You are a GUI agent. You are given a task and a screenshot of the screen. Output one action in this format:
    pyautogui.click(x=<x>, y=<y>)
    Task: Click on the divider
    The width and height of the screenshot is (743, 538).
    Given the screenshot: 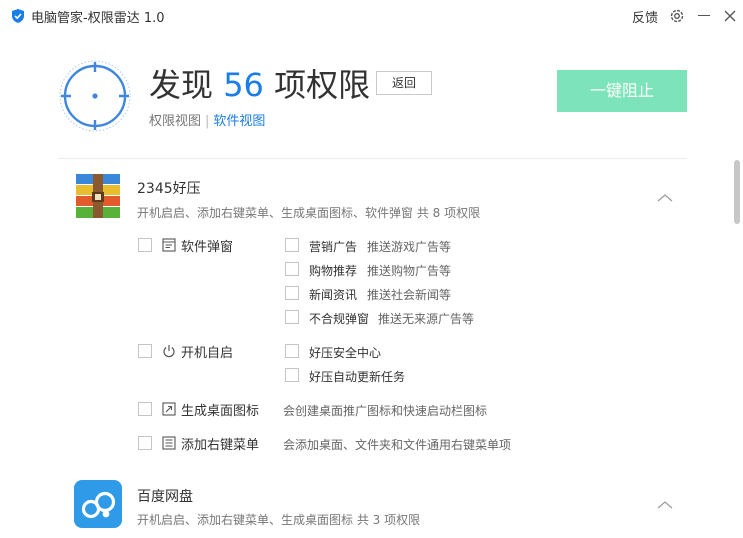 What is the action you would take?
    pyautogui.click(x=372, y=158)
    